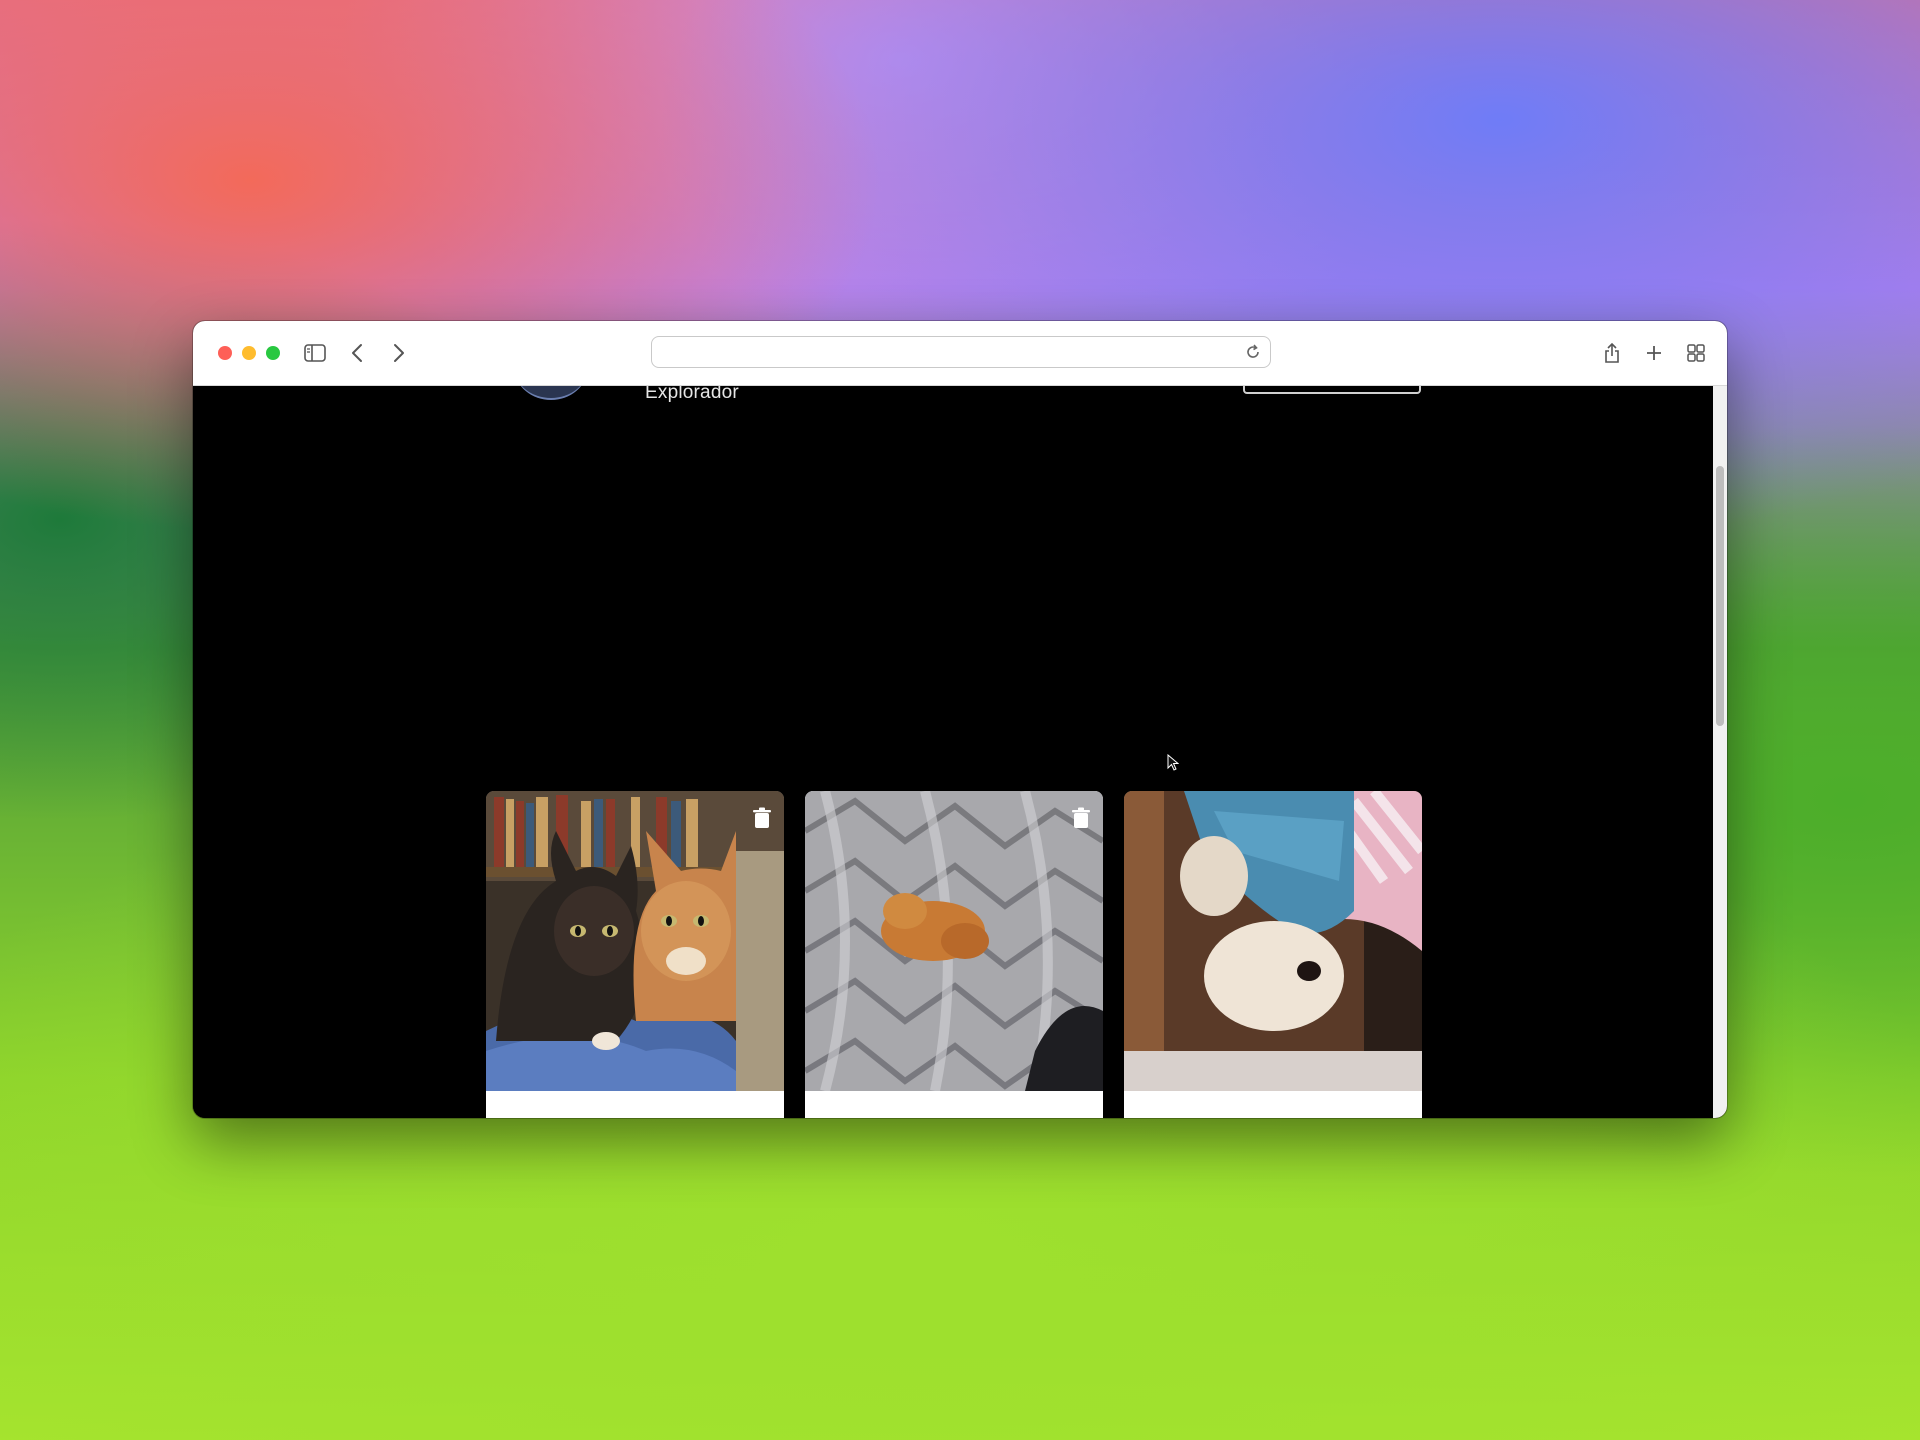 The height and width of the screenshot is (1440, 1920). What do you see at coordinates (273, 353) in the screenshot?
I see `zoom-window-button` at bounding box center [273, 353].